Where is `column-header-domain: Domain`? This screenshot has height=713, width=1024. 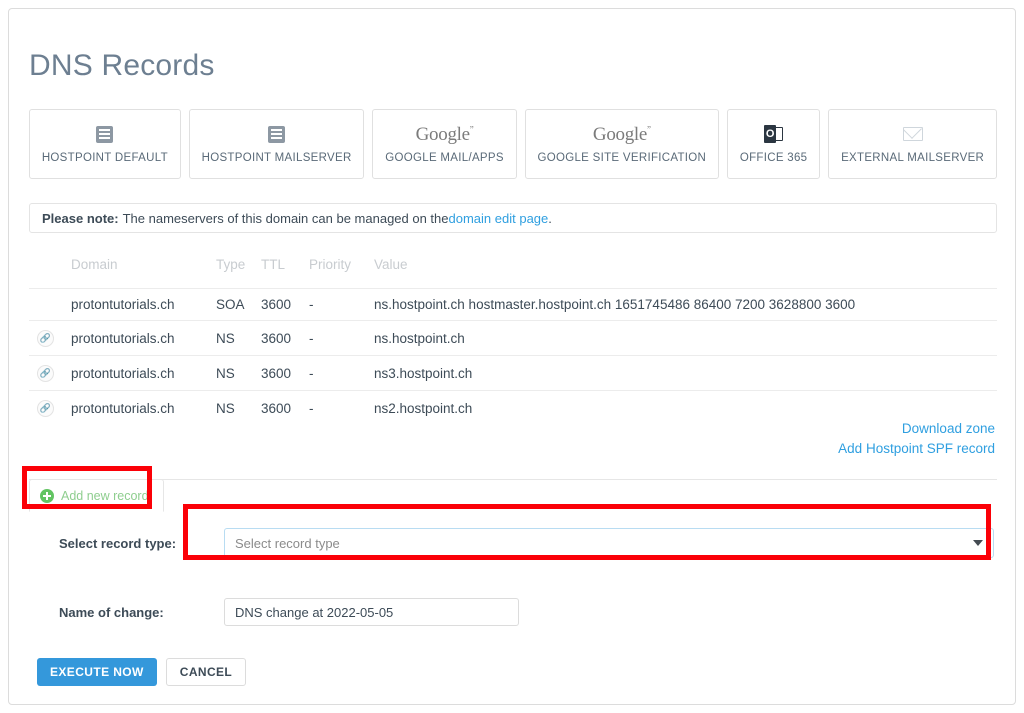
column-header-domain: Domain is located at coordinates (94, 264).